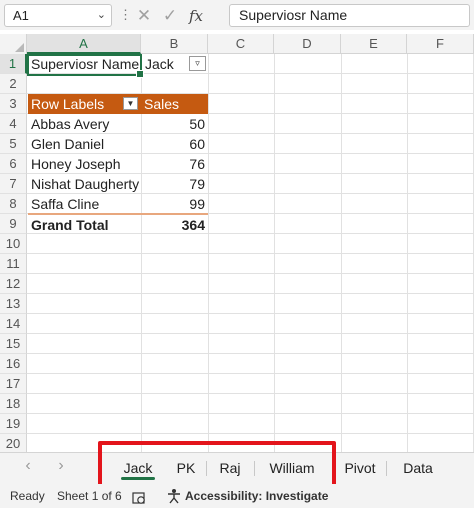 This screenshot has height=508, width=474. What do you see at coordinates (230, 468) in the screenshot?
I see `tab-raj: Raj` at bounding box center [230, 468].